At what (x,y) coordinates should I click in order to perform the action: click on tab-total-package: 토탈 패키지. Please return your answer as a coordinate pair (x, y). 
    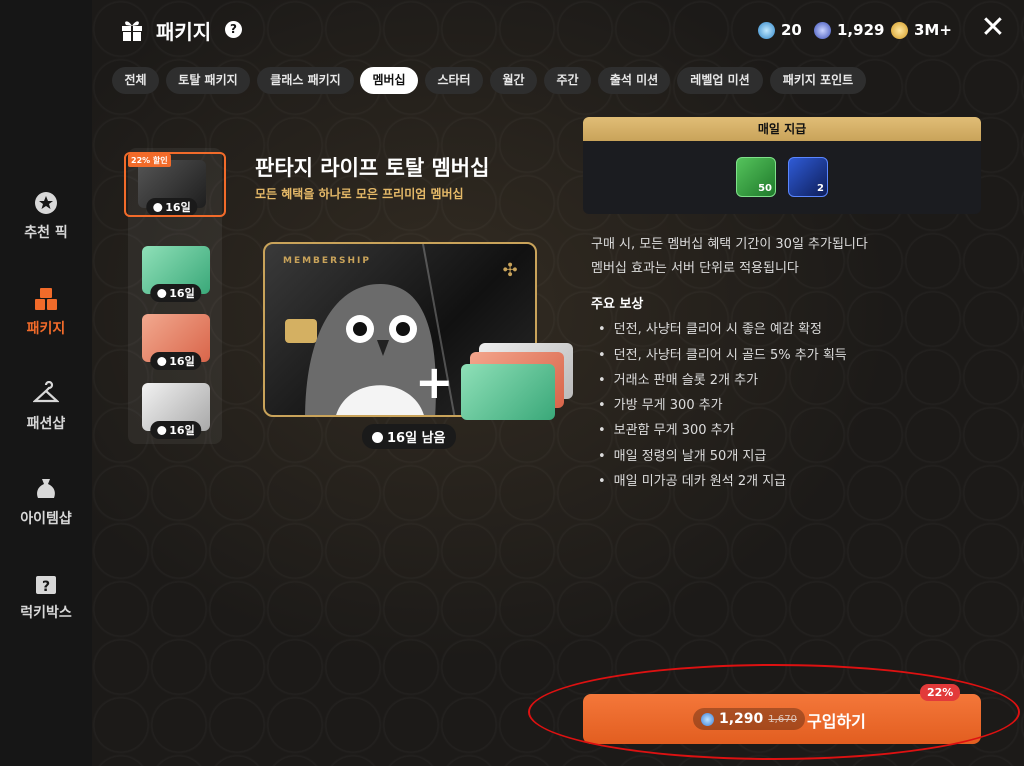
    Looking at the image, I should click on (208, 80).